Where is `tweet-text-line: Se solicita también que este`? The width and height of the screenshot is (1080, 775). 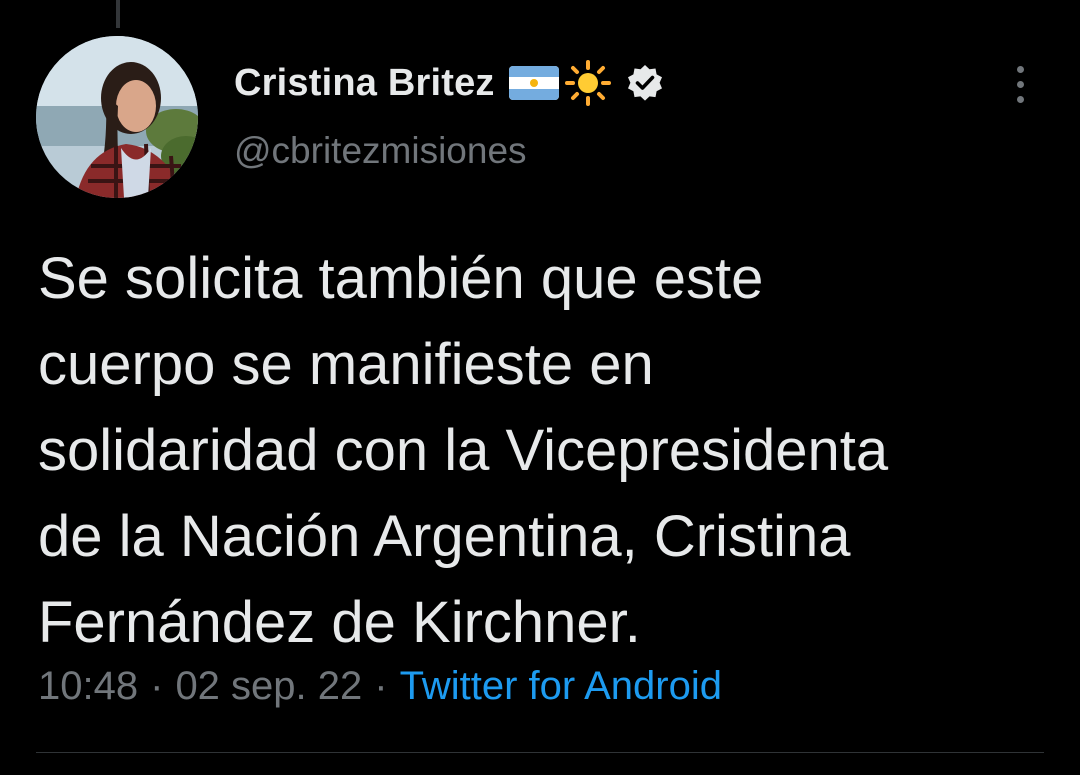 tweet-text-line: Se solicita también que este is located at coordinates (401, 278).